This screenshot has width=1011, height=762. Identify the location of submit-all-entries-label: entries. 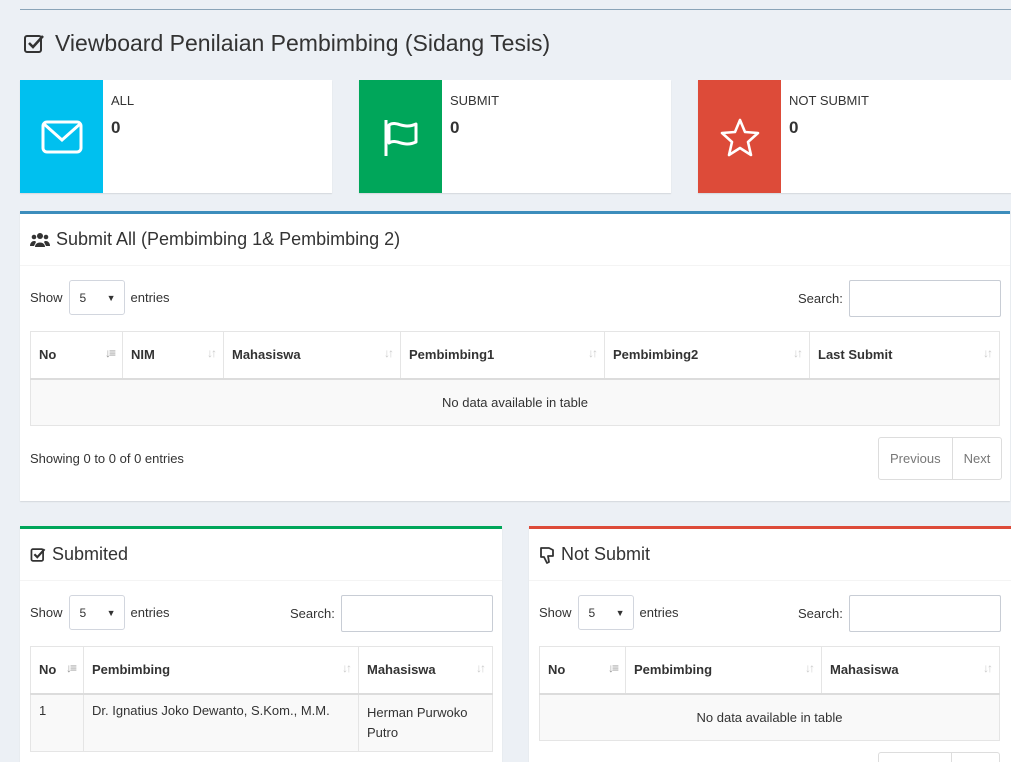
(150, 297).